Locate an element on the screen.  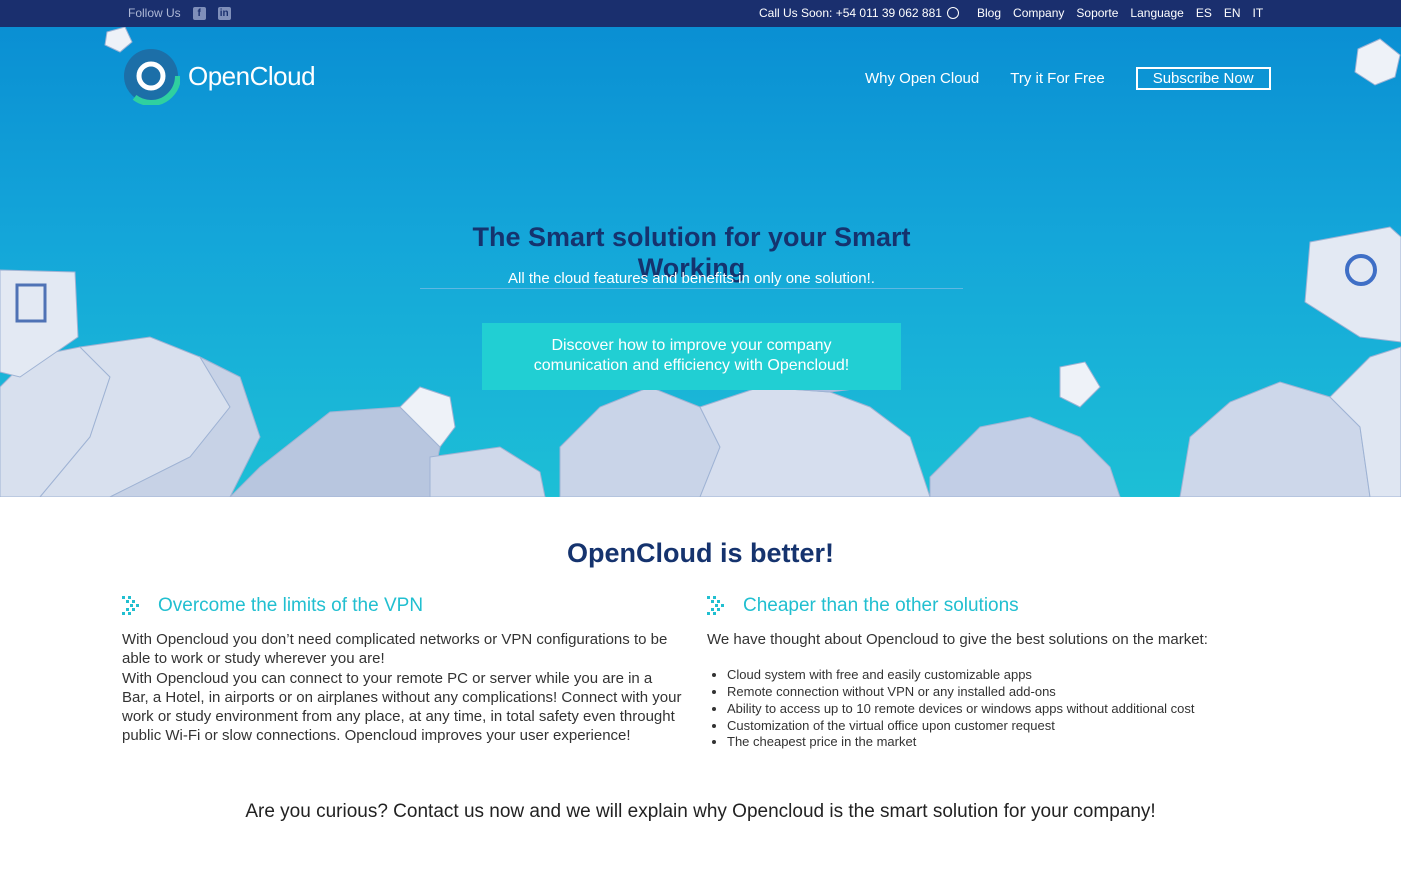
brand-logo: OpenCloud is located at coordinates (219, 76).